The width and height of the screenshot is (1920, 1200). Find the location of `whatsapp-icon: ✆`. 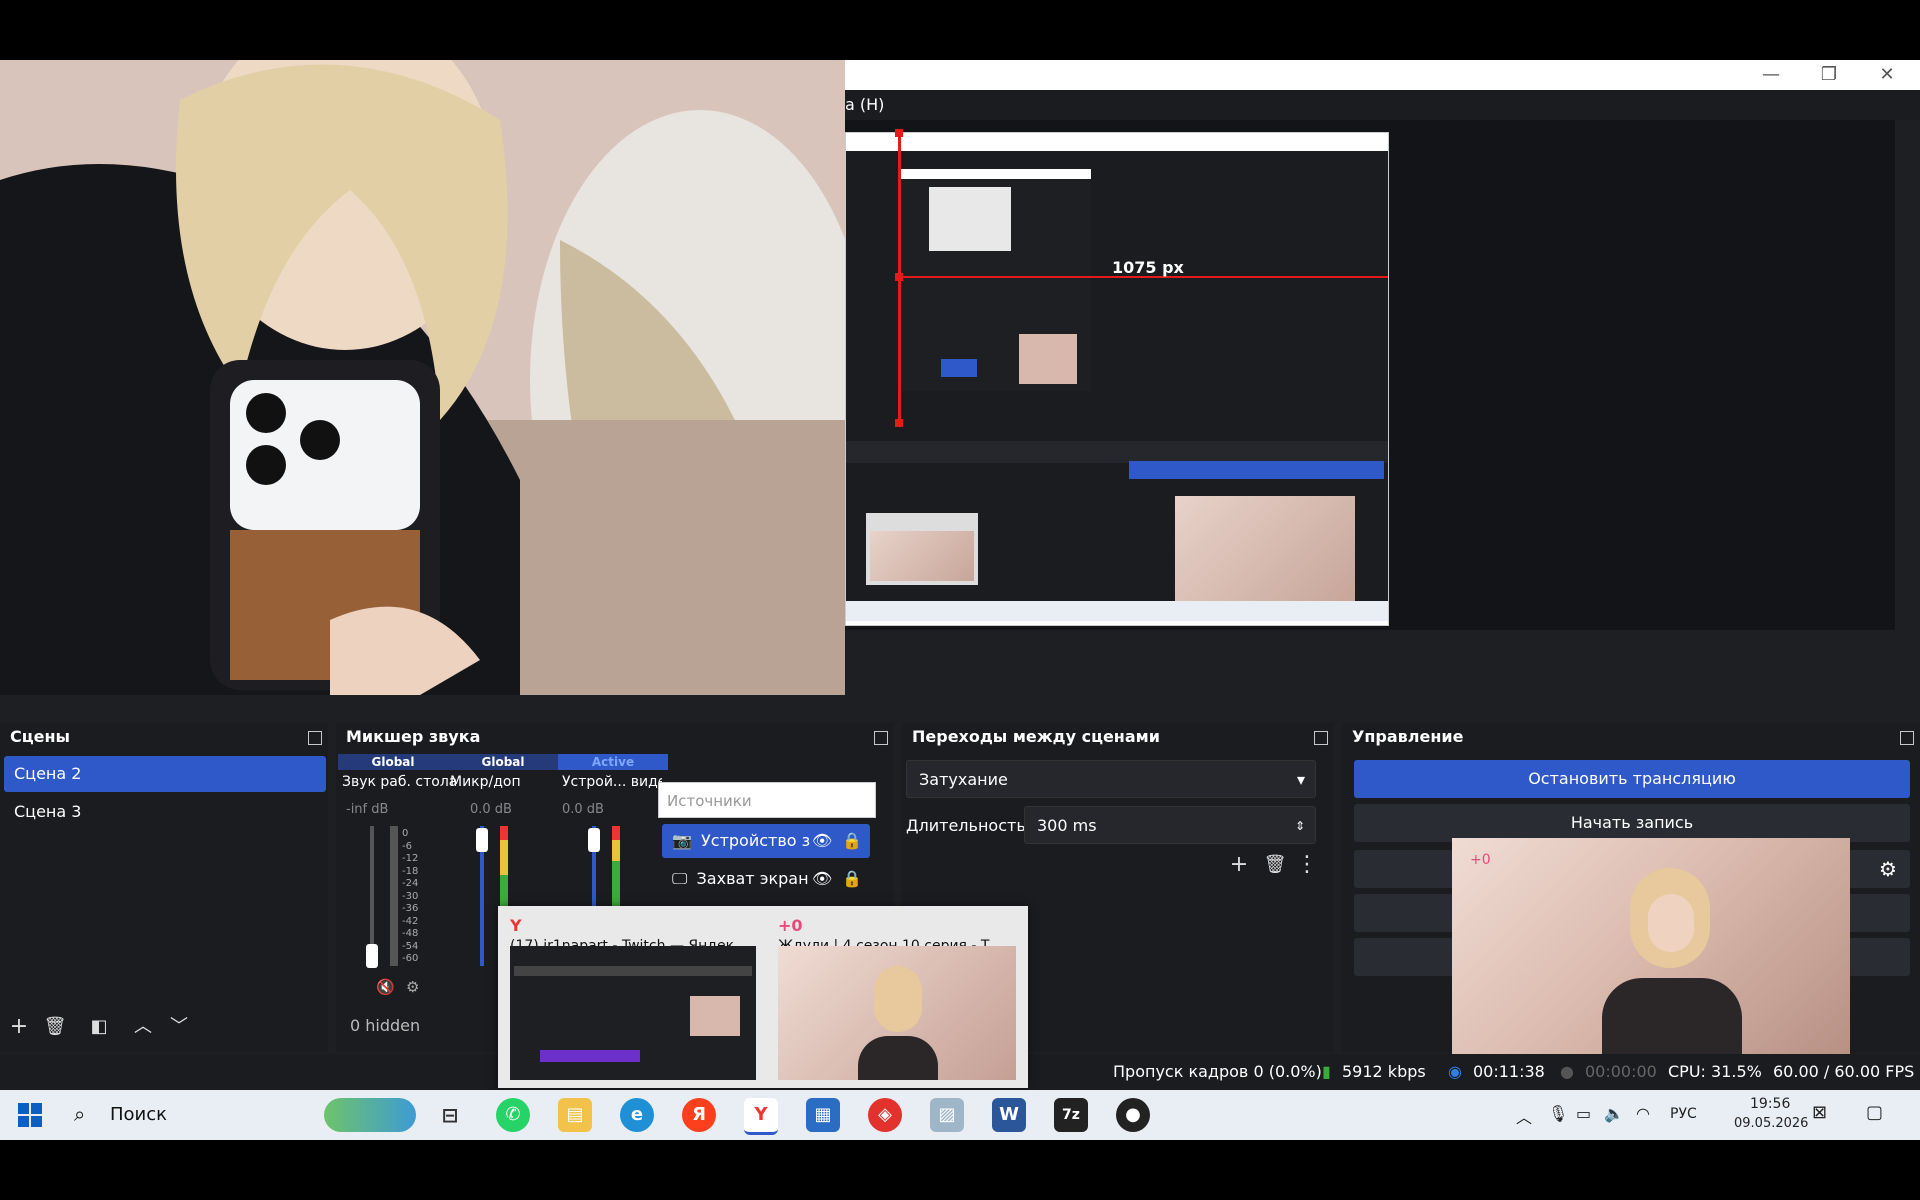

whatsapp-icon: ✆ is located at coordinates (513, 1115).